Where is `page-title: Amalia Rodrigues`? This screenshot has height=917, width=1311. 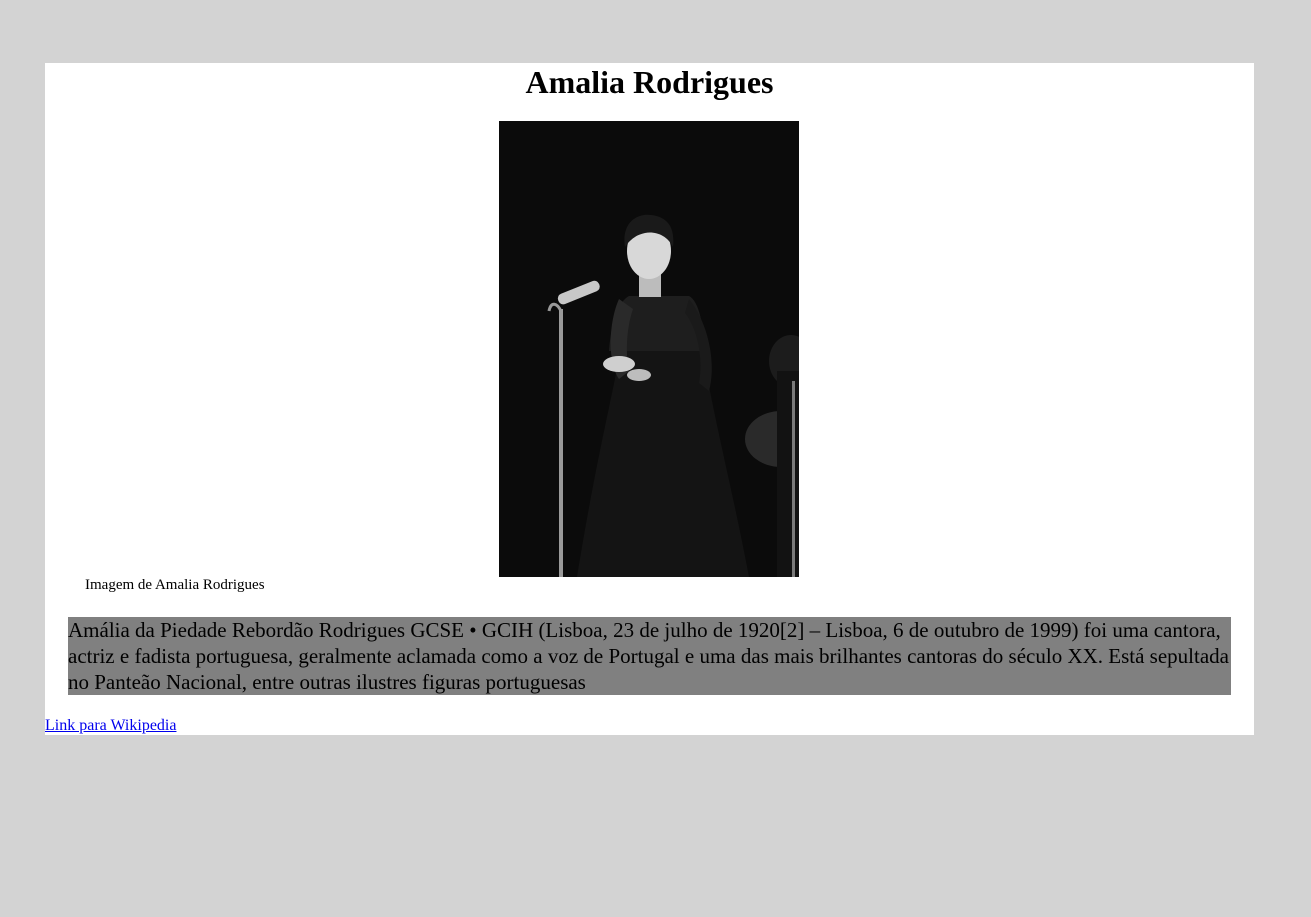 page-title: Amalia Rodrigues is located at coordinates (649, 82).